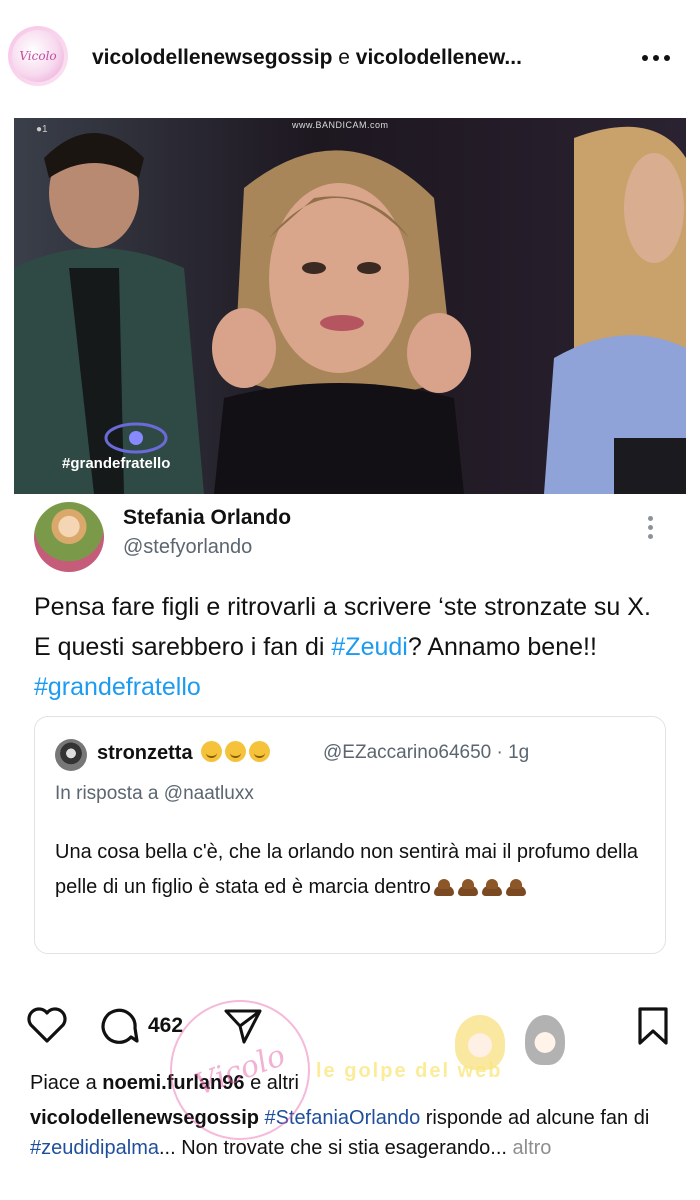  What do you see at coordinates (145, 753) in the screenshot?
I see `quoted-author-name: stronzetta` at bounding box center [145, 753].